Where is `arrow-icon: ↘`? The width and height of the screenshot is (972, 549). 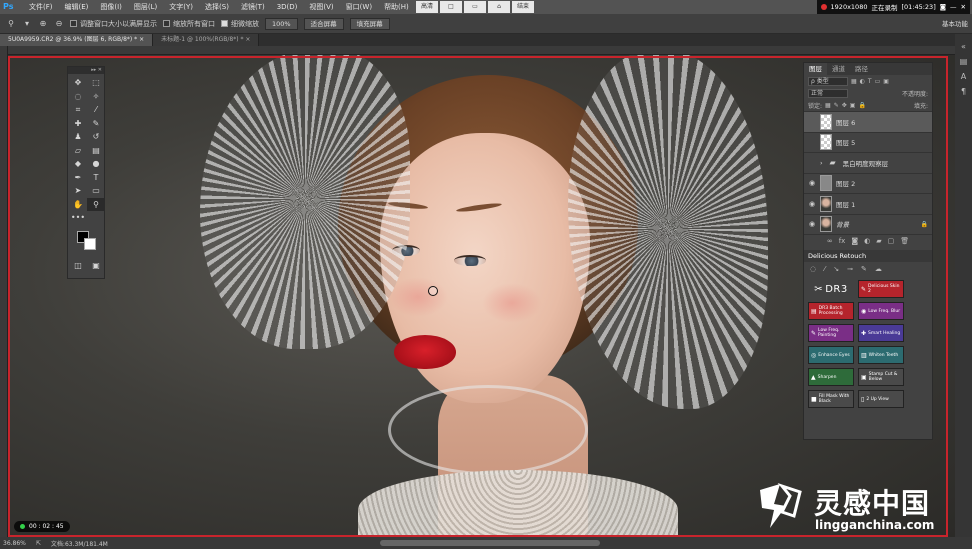 arrow-icon: ↘ is located at coordinates (836, 269).